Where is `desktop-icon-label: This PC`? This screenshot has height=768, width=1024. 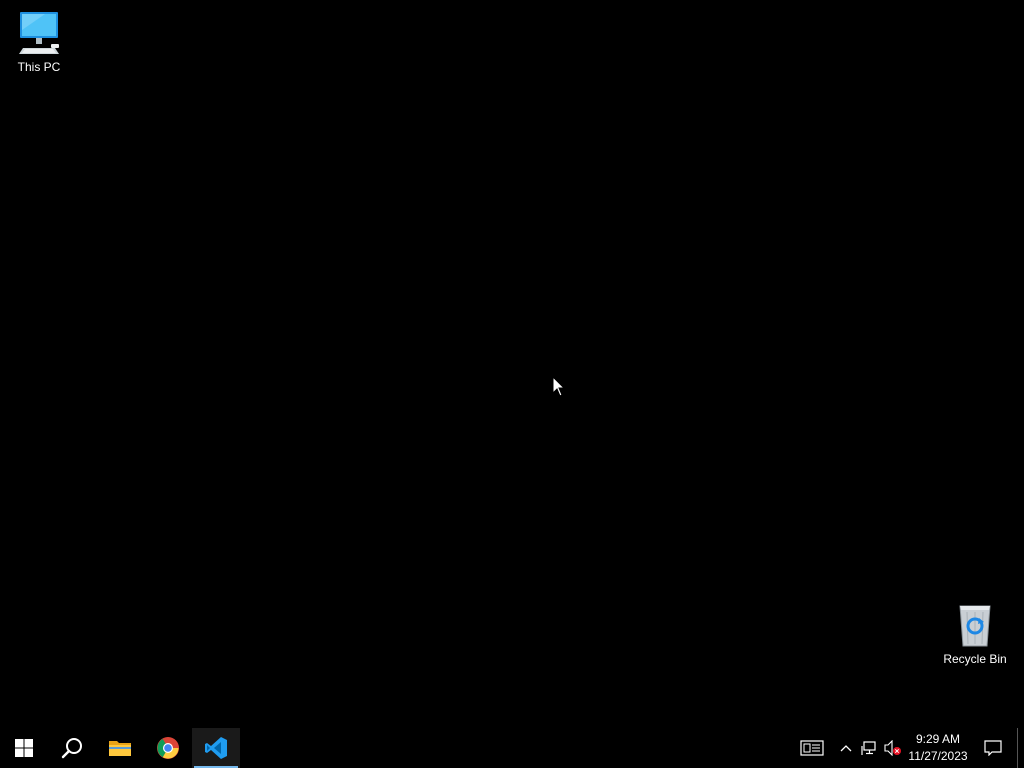
desktop-icon-label: This PC is located at coordinates (39, 67).